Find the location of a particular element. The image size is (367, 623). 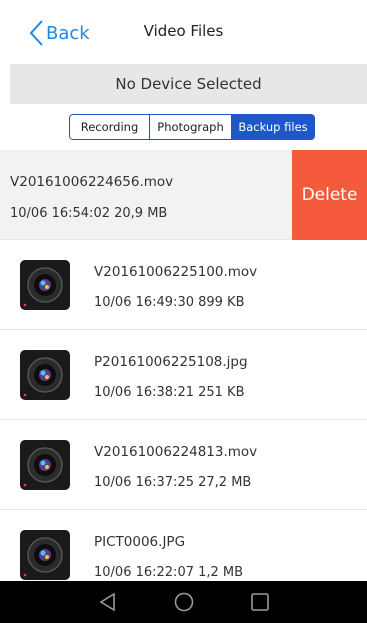

page-title: Video Files is located at coordinates (183, 31).